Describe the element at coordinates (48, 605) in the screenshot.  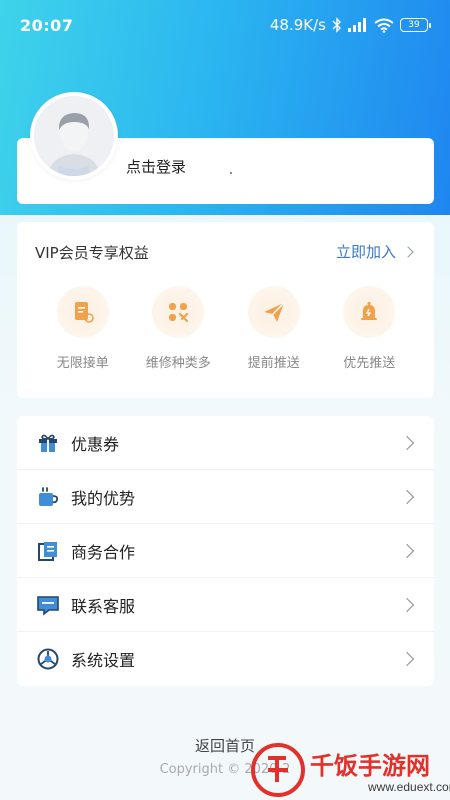
I see `message-icon` at that location.